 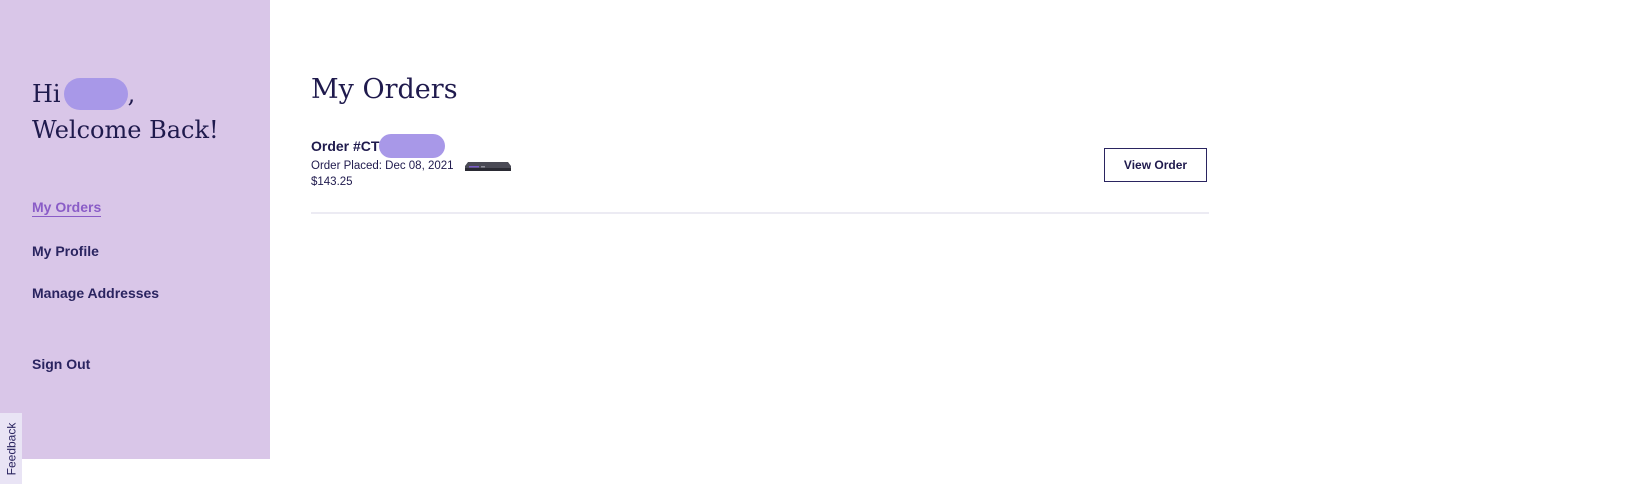 I want to click on page-title: My Orders, so click(x=384, y=89).